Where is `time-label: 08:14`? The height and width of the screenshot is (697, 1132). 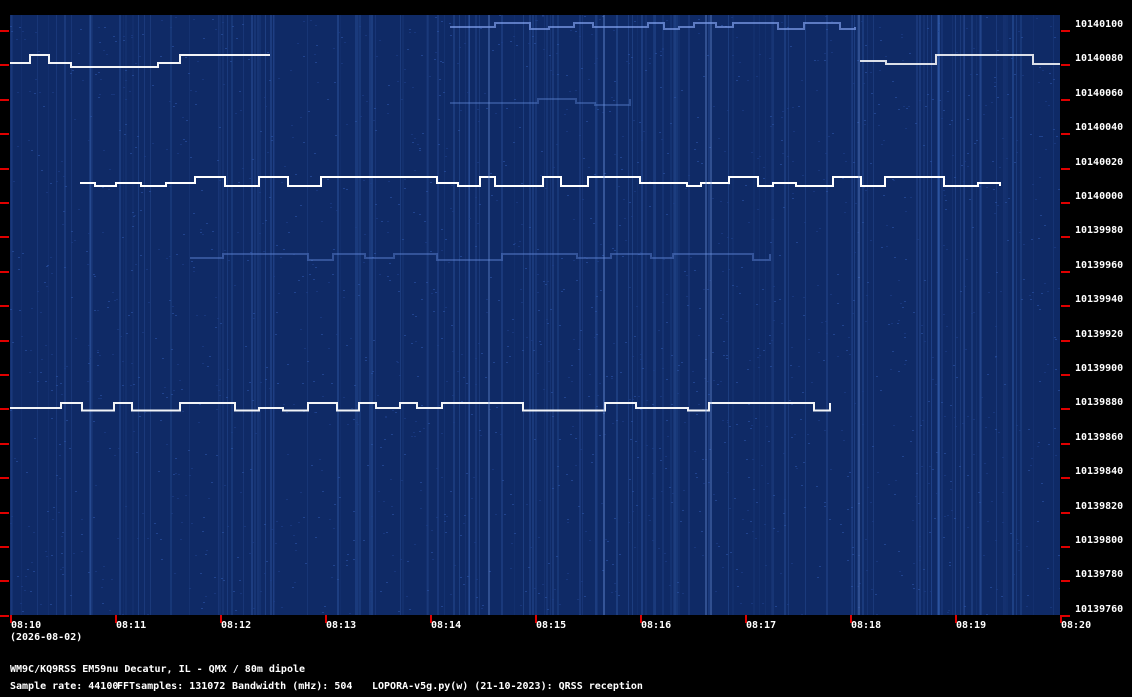
time-label: 08:14 is located at coordinates (446, 625).